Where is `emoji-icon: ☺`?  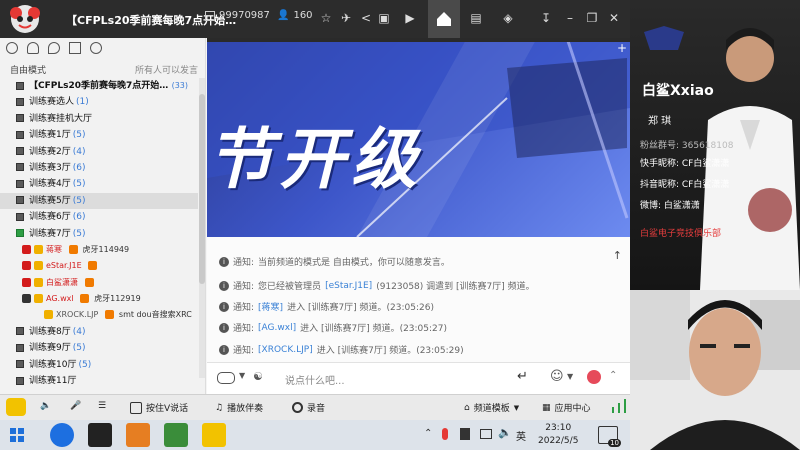
emoji-icon: ☺ is located at coordinates (557, 376).